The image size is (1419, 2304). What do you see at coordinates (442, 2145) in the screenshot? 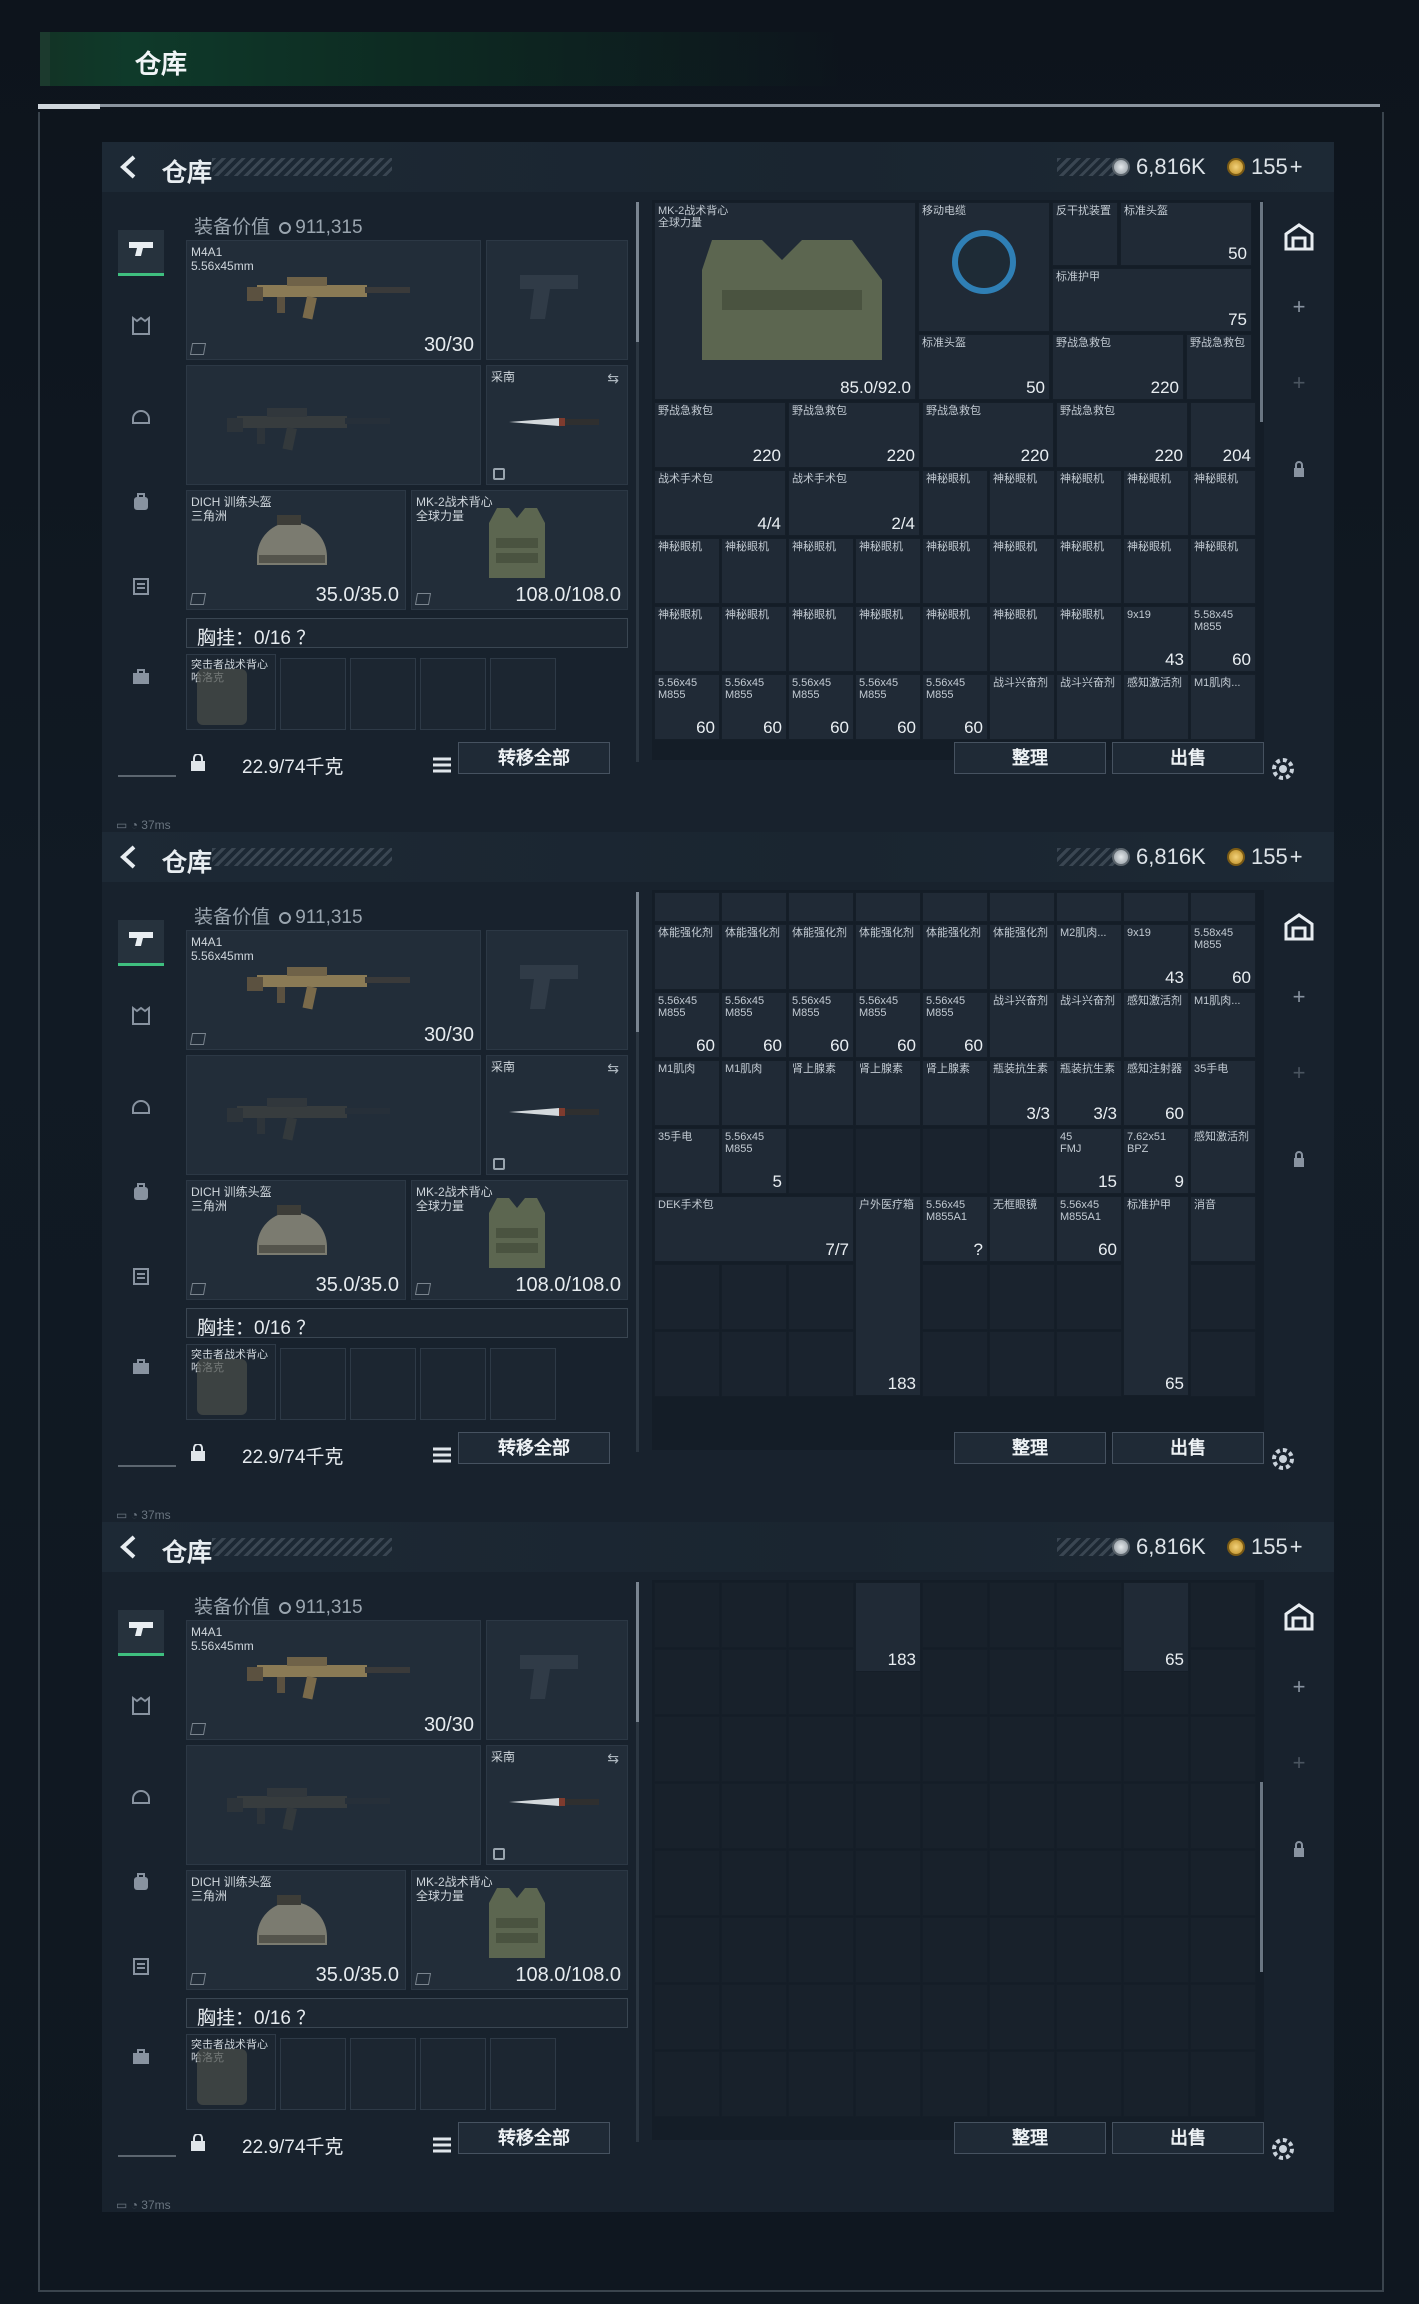
I see `list-icon` at bounding box center [442, 2145].